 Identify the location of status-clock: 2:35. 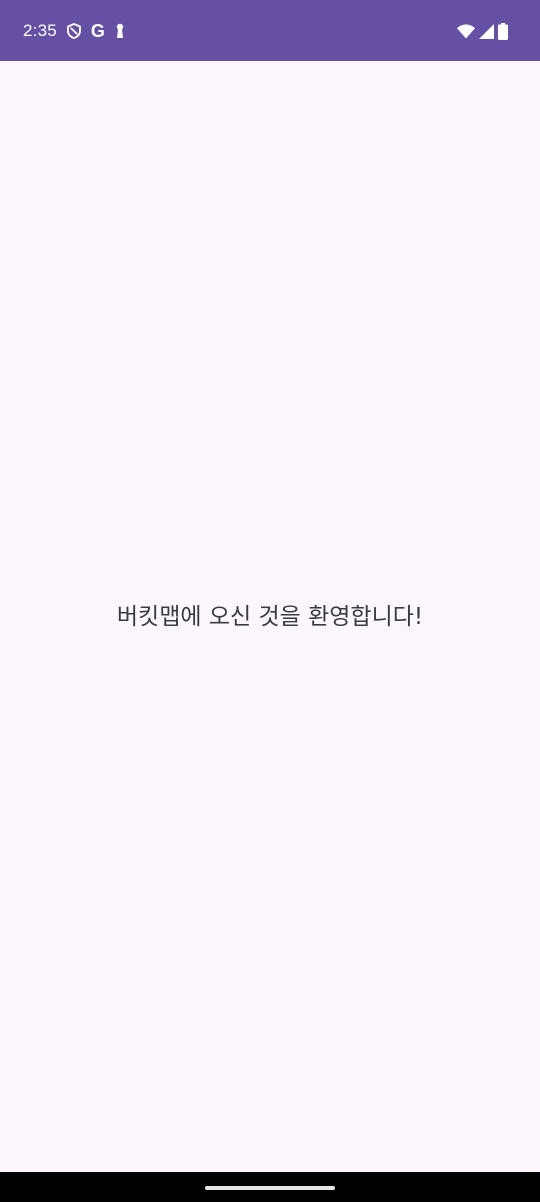
(40, 30).